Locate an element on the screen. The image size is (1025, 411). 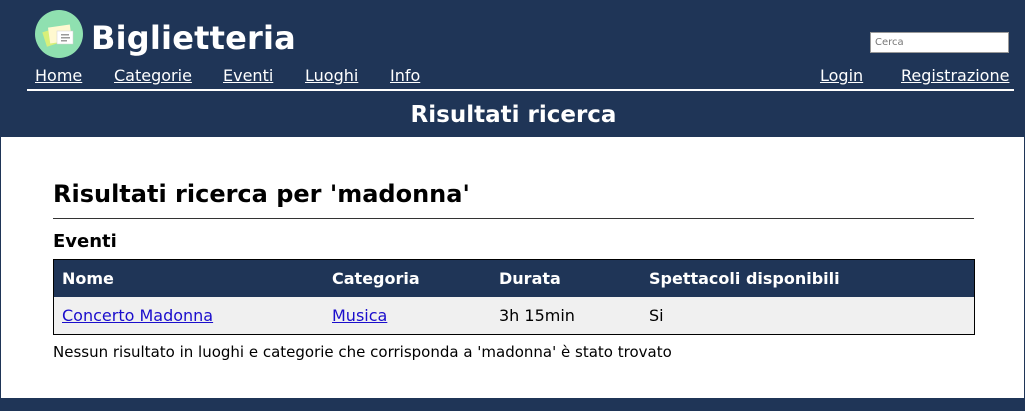
events-section-title: Eventi is located at coordinates (85, 241).